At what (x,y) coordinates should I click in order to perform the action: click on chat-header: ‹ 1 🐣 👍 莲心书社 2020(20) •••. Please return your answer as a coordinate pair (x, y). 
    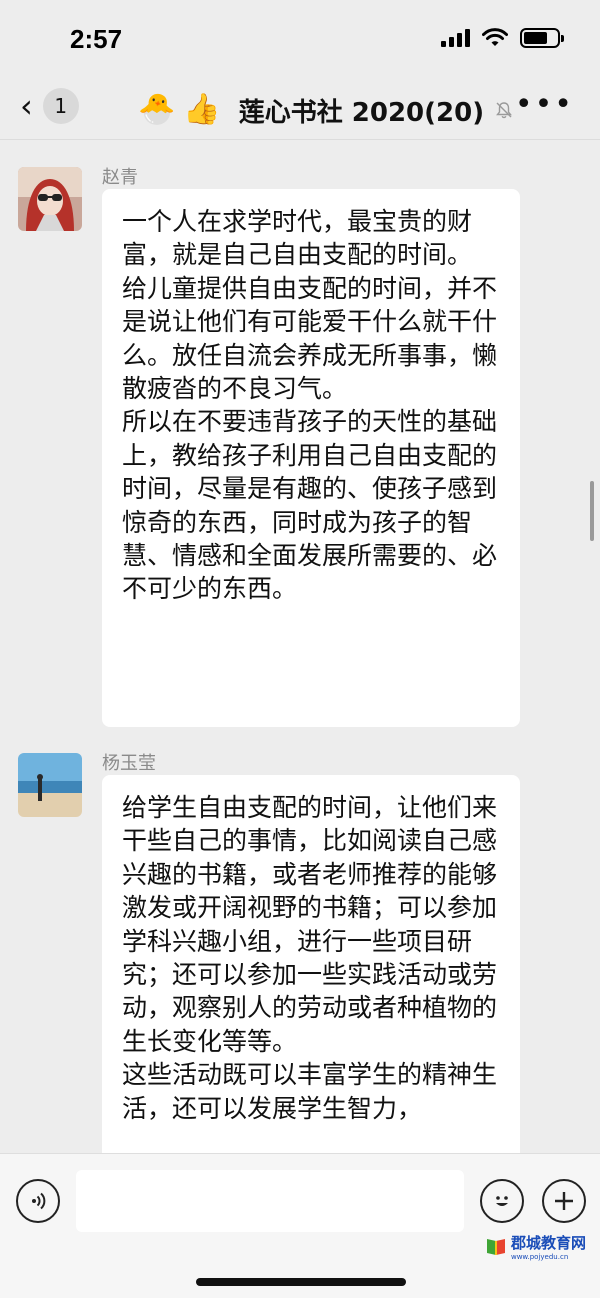
    Looking at the image, I should click on (300, 110).